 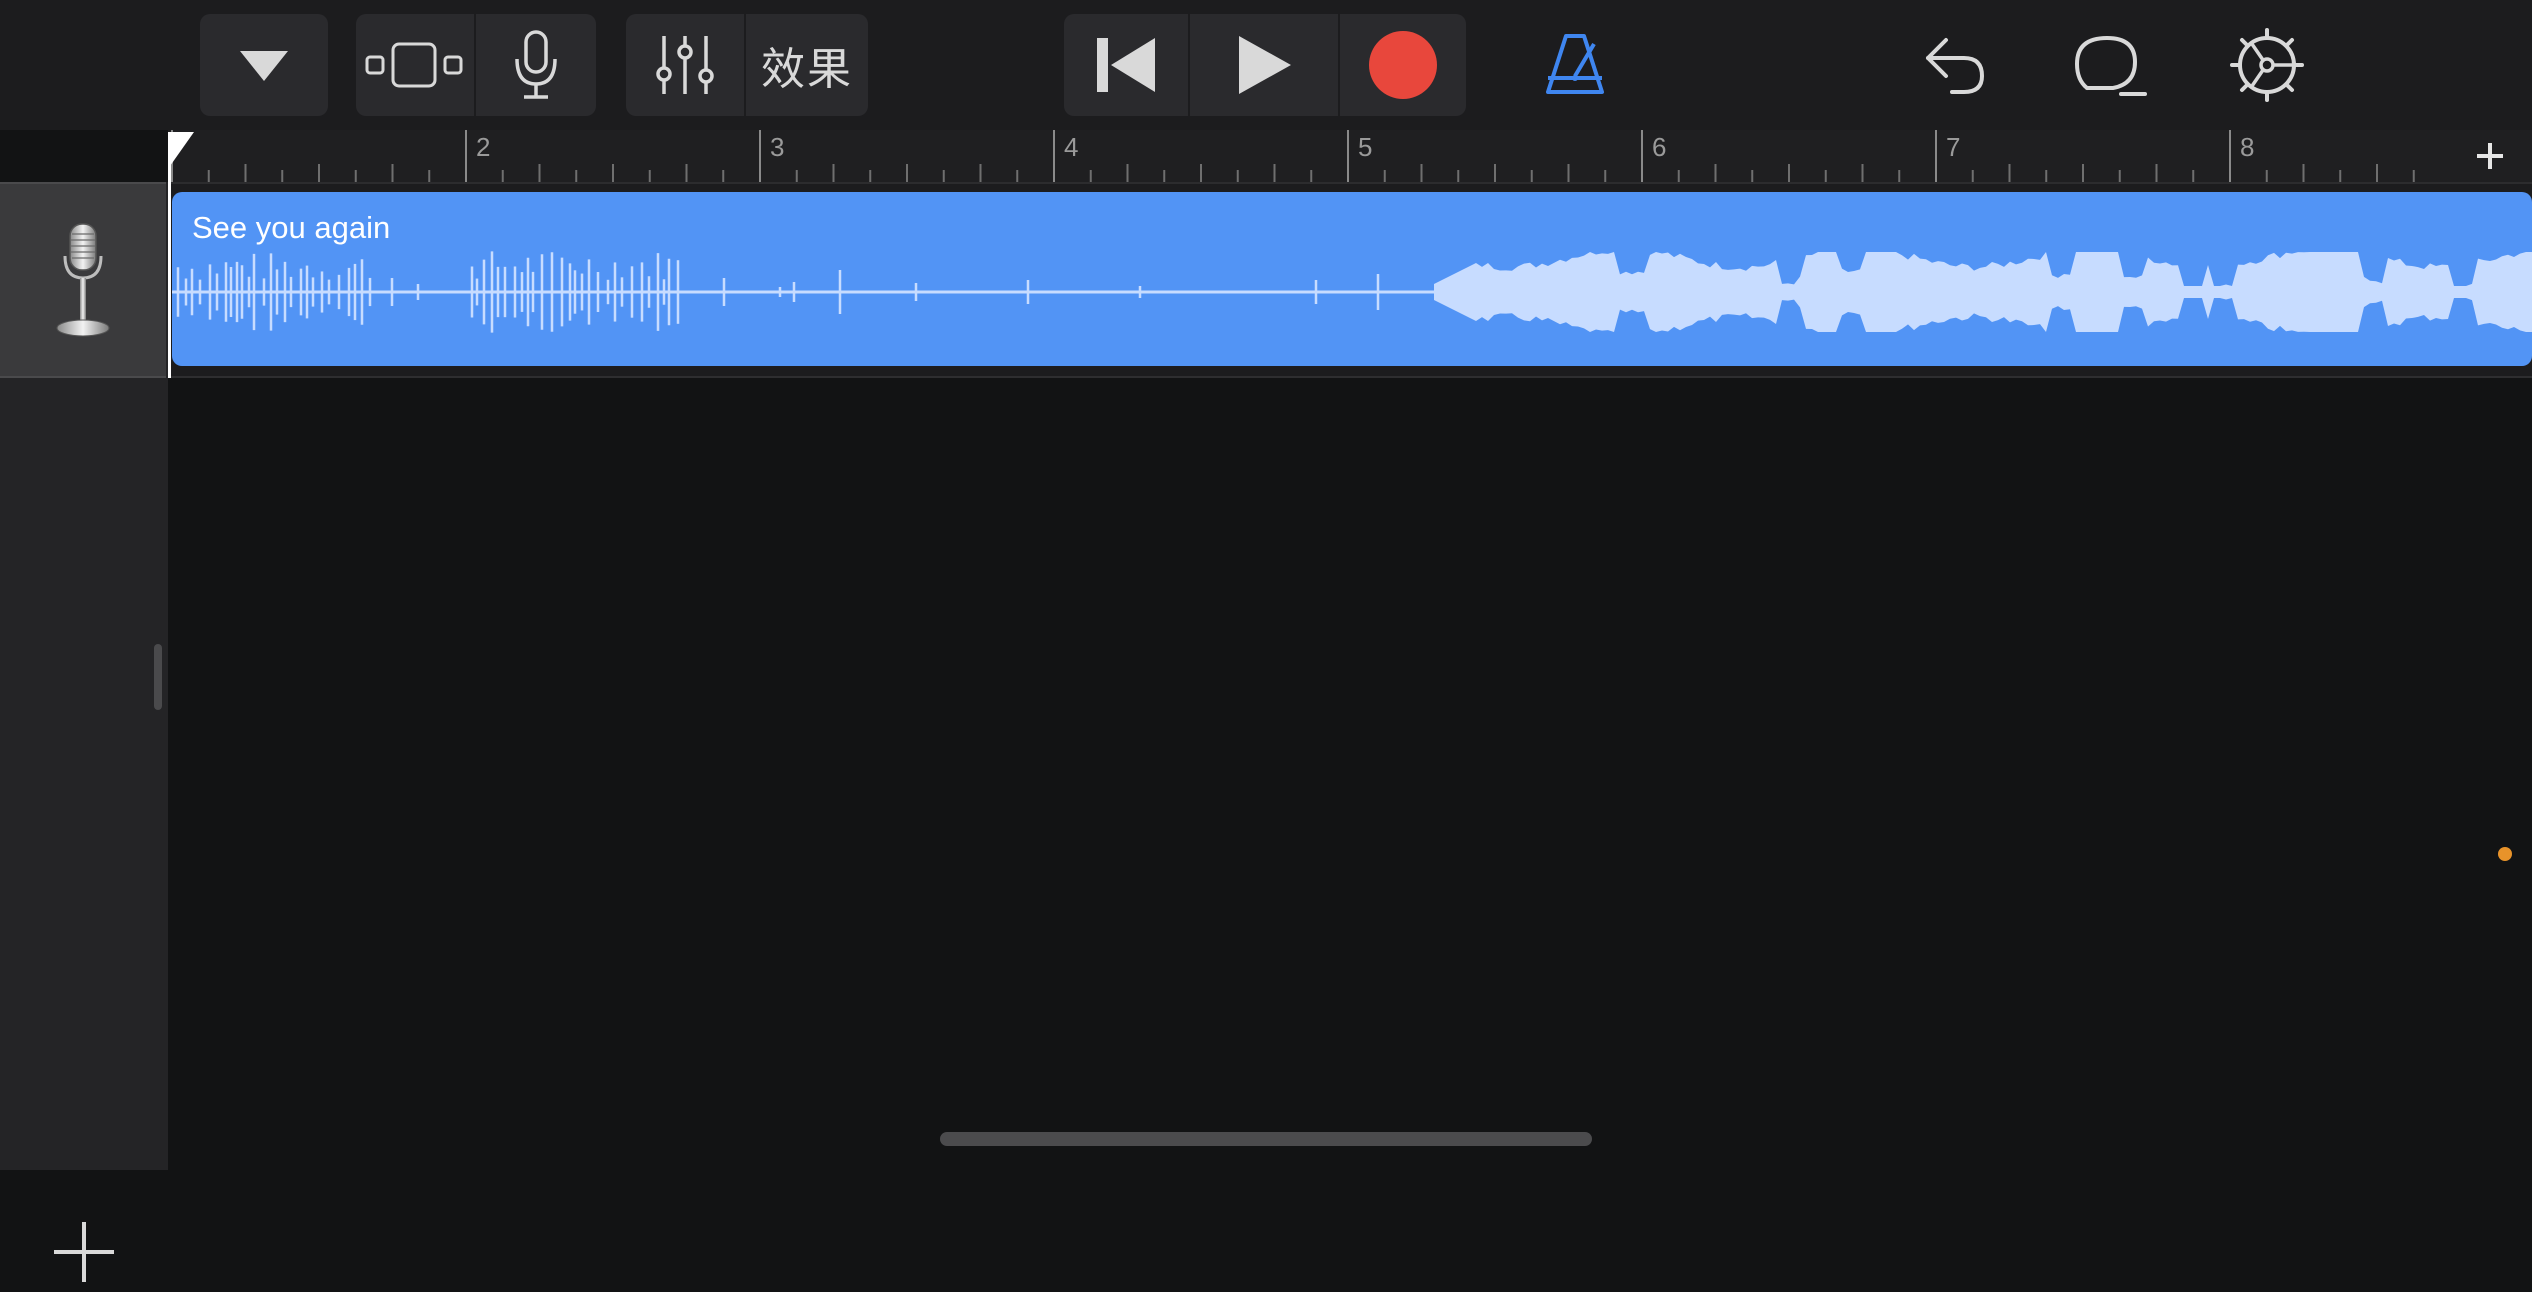 What do you see at coordinates (2505, 854) in the screenshot?
I see `status-dot` at bounding box center [2505, 854].